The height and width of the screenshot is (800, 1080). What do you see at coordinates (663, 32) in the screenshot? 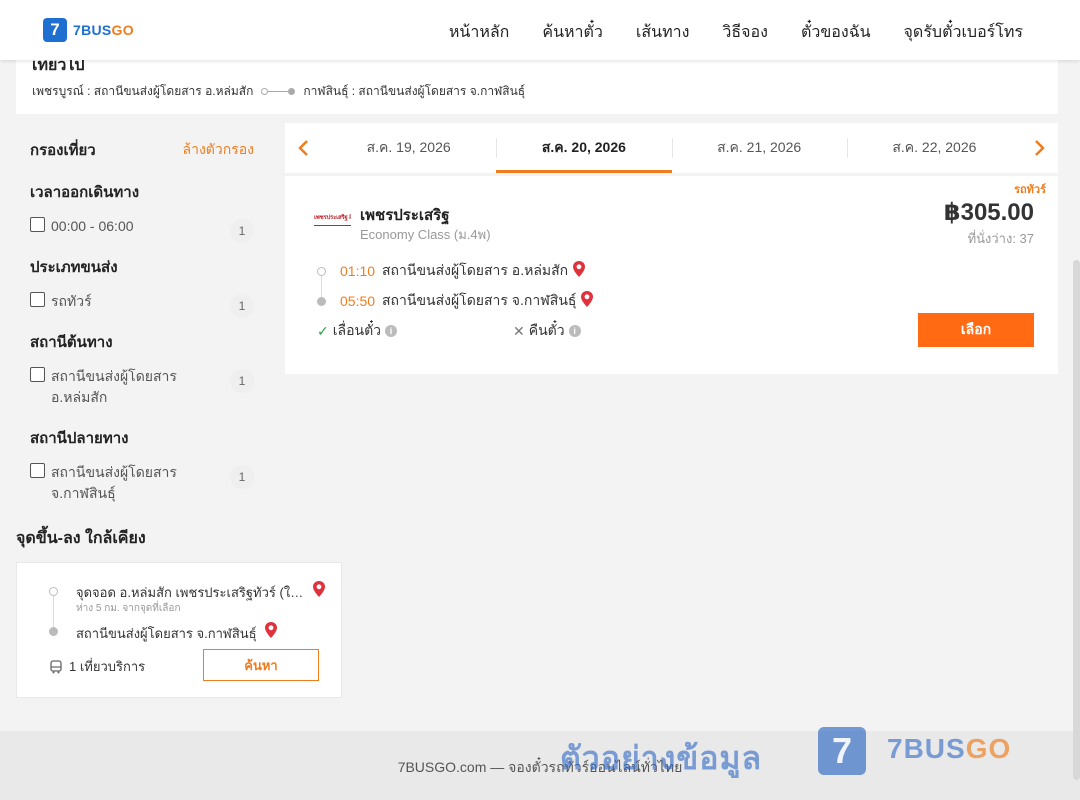
I see `nav-routes: เส้นทาง` at bounding box center [663, 32].